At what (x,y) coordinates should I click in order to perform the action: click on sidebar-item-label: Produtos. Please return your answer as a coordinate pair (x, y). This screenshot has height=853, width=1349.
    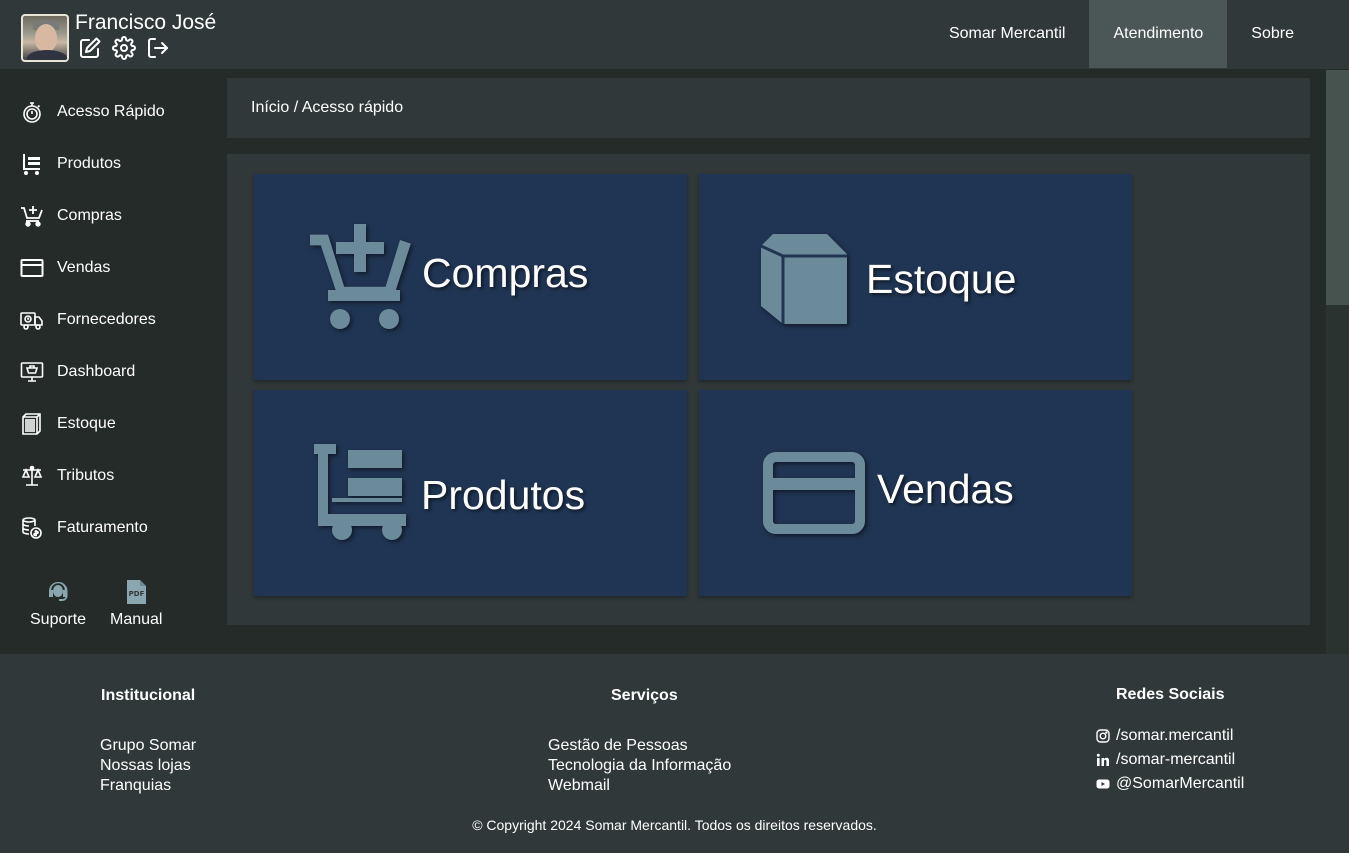
    Looking at the image, I should click on (89, 163).